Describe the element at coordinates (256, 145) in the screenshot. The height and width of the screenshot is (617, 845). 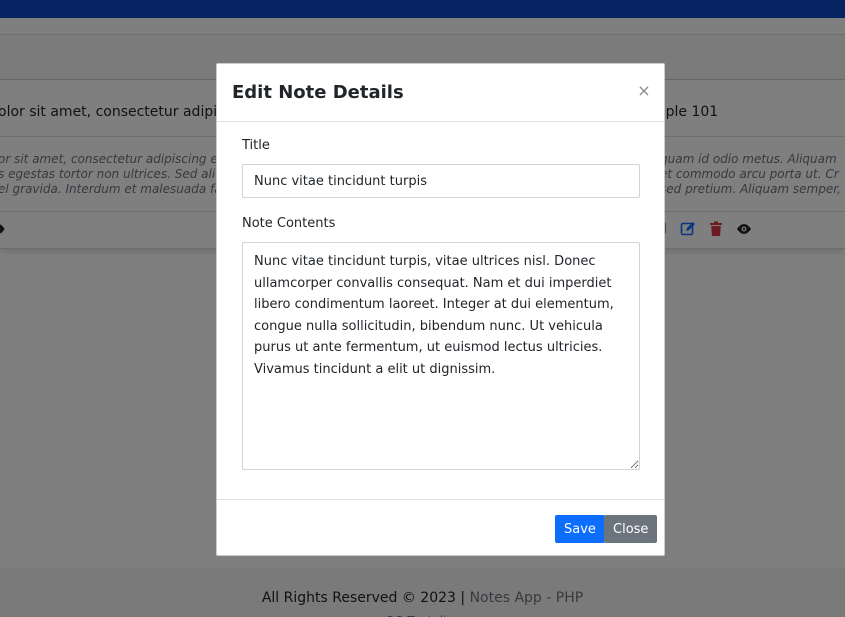
I see `title-label: Title` at that location.